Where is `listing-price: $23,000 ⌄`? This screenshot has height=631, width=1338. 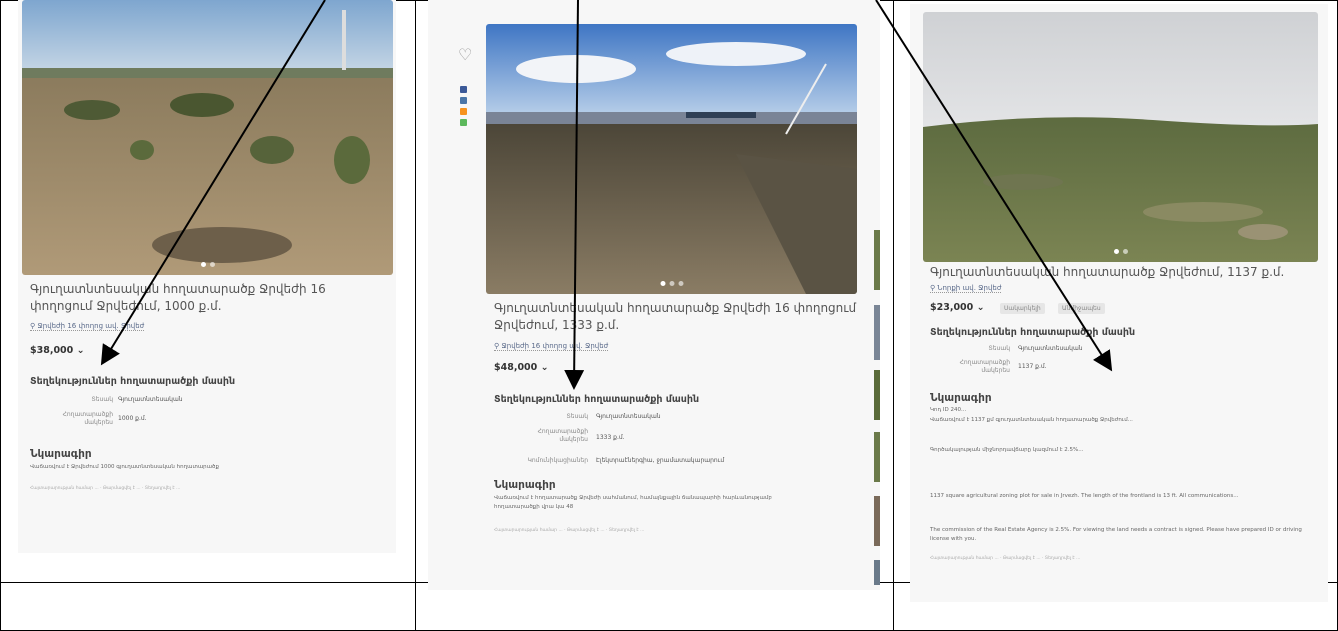
listing-price: $23,000 ⌄ is located at coordinates (957, 307).